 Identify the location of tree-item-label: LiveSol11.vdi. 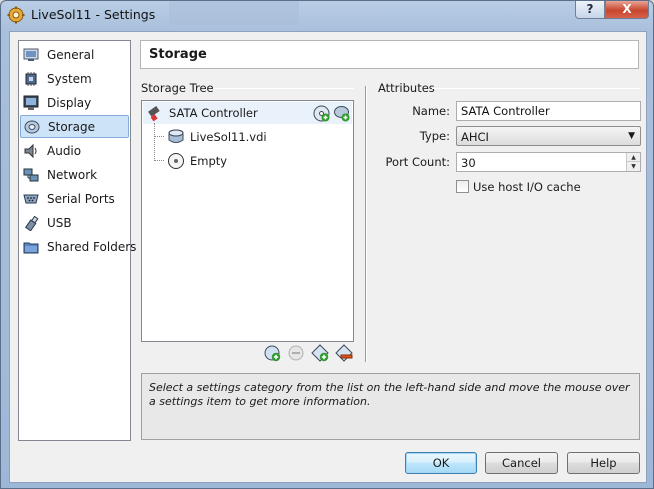
(228, 137).